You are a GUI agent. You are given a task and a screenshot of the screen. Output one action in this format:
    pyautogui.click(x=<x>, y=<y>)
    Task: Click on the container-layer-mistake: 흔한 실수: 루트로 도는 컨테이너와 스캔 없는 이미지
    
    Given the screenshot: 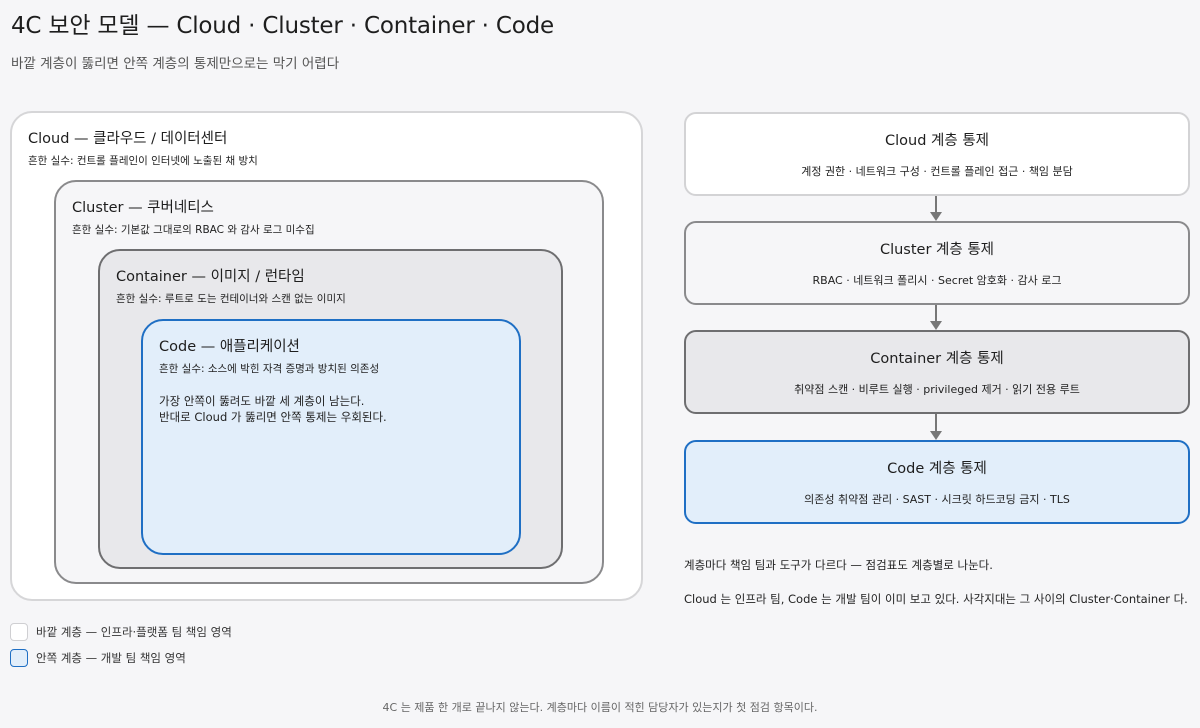 What is the action you would take?
    pyautogui.click(x=231, y=299)
    